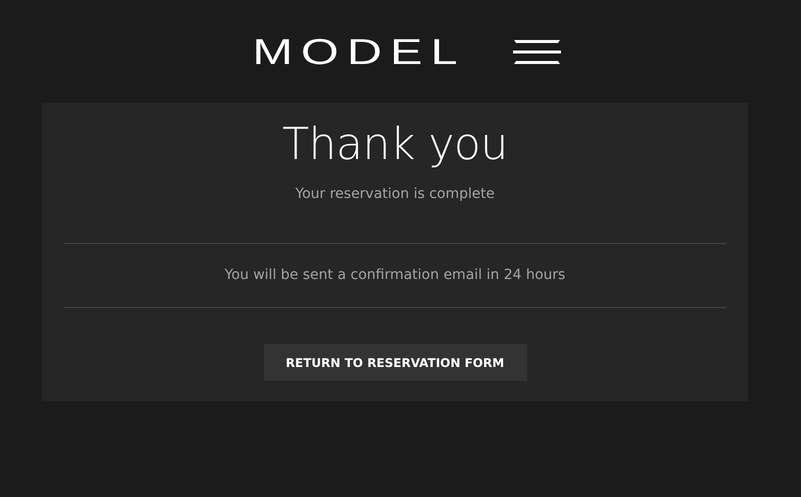 The image size is (801, 497). What do you see at coordinates (395, 145) in the screenshot?
I see `page-title: Thank you` at bounding box center [395, 145].